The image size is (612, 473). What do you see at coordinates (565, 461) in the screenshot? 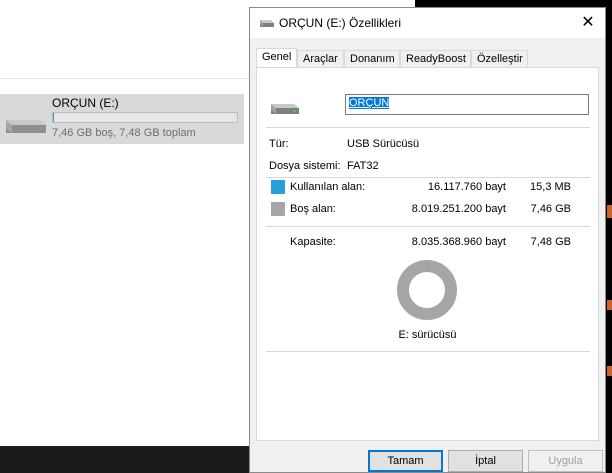
I see `apply-button: Uygula` at bounding box center [565, 461].